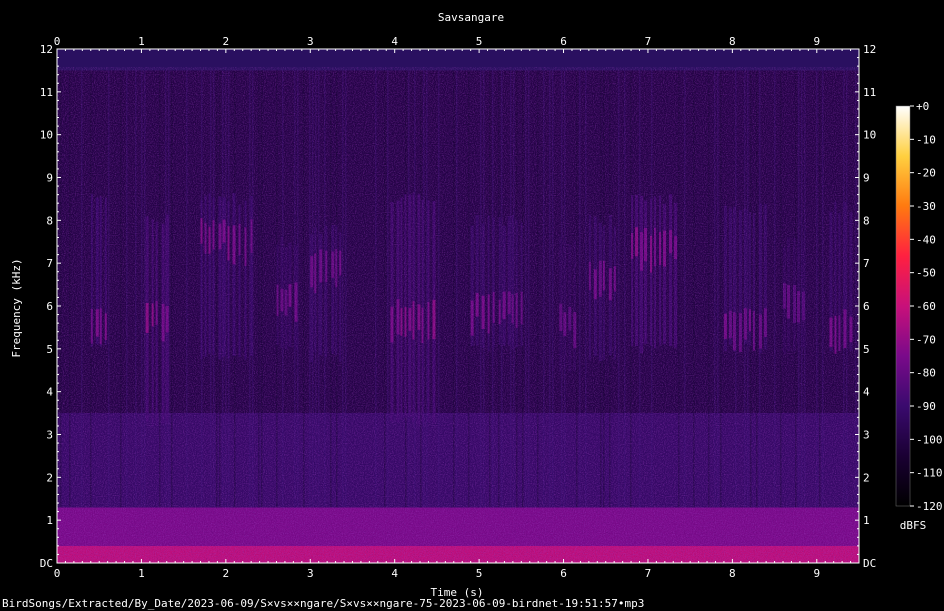 This screenshot has height=611, width=944. I want to click on colorbar-tick-label: -60, so click(926, 306).